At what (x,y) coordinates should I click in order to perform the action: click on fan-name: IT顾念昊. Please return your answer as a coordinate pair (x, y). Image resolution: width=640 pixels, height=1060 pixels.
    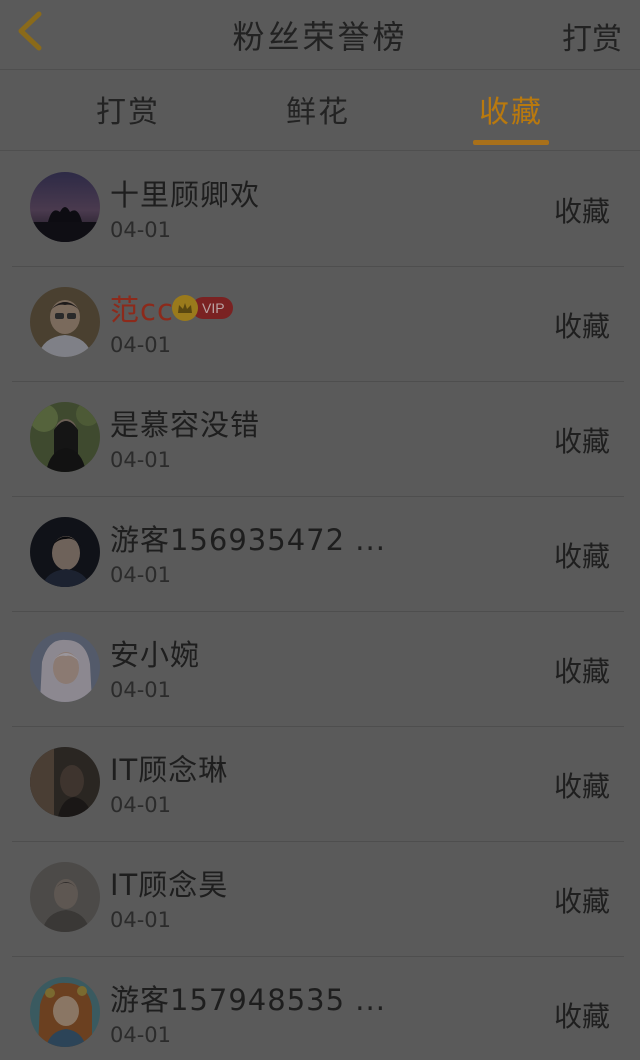
    Looking at the image, I should click on (169, 885).